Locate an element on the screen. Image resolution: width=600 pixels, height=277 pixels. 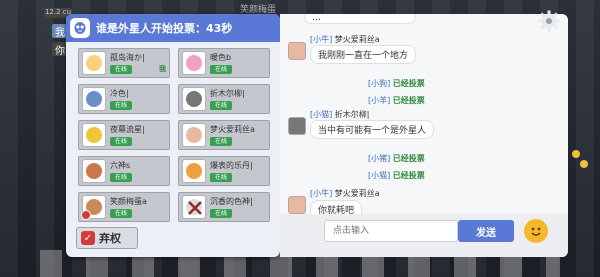
eliminated-x-icon is located at coordinates (195, 208).